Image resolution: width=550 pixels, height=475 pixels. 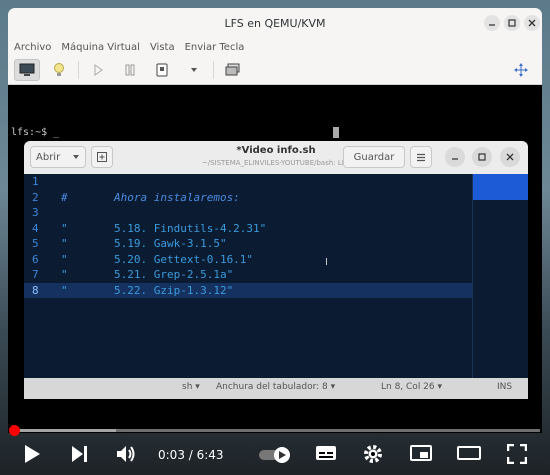 I want to click on code-line: 6 " 5.20. Gettext-0.16.1", so click(x=248, y=260).